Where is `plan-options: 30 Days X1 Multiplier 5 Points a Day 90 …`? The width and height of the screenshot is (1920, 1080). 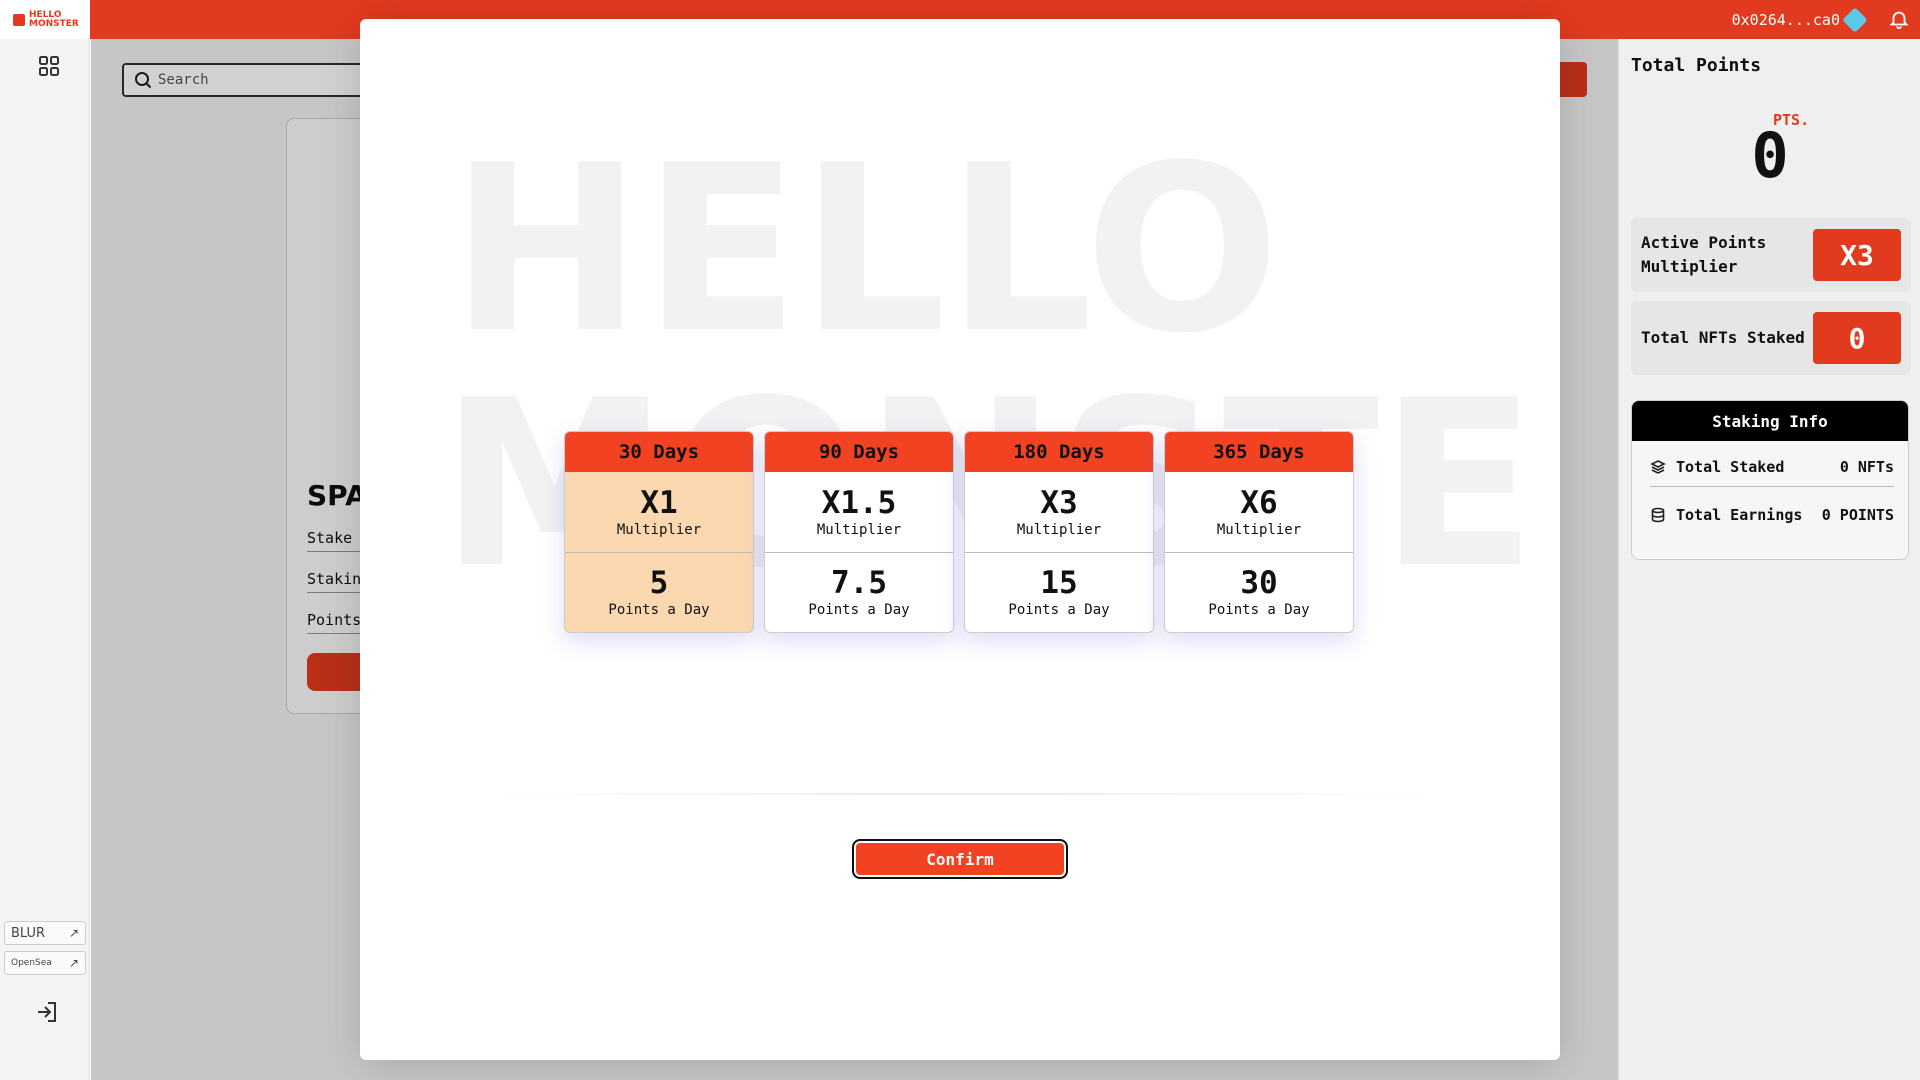 plan-options: 30 Days X1 Multiplier 5 Points a Day 90 … is located at coordinates (959, 532).